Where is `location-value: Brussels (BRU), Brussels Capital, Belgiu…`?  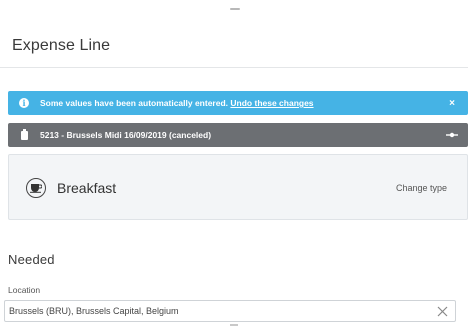
location-value: Brussels (BRU), Brussels Capital, Belgiu… is located at coordinates (217, 311).